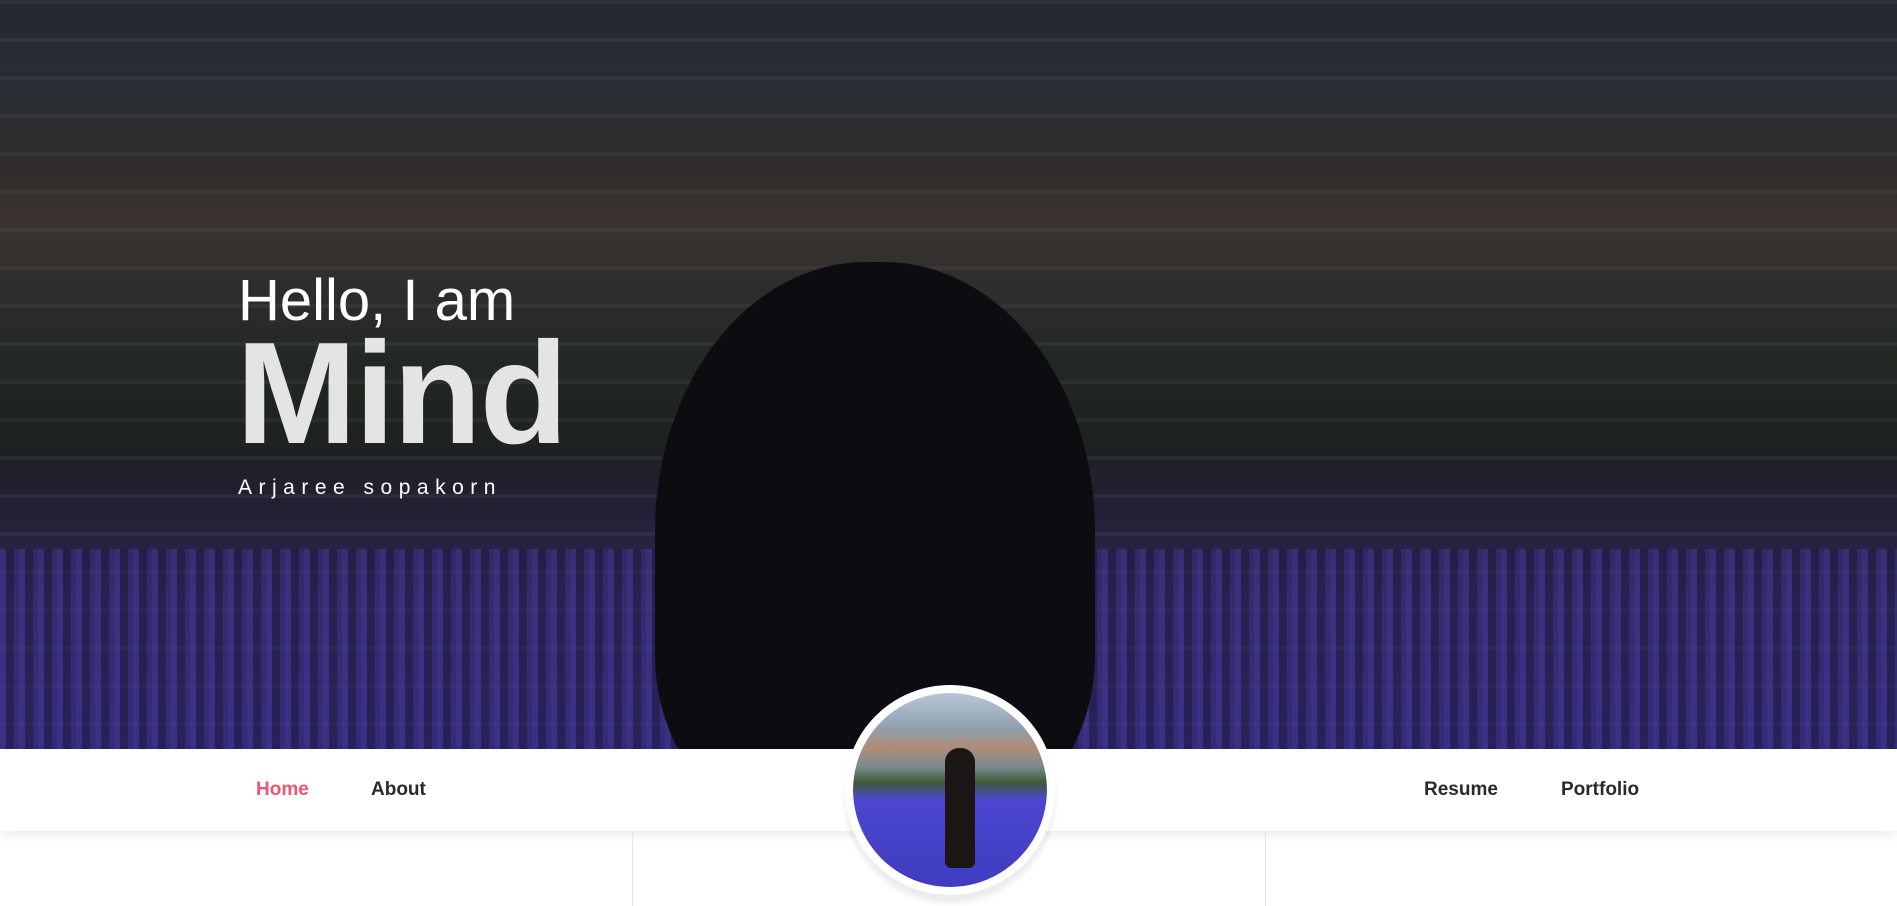  Describe the element at coordinates (282, 790) in the screenshot. I see `nav-home: Home` at that location.